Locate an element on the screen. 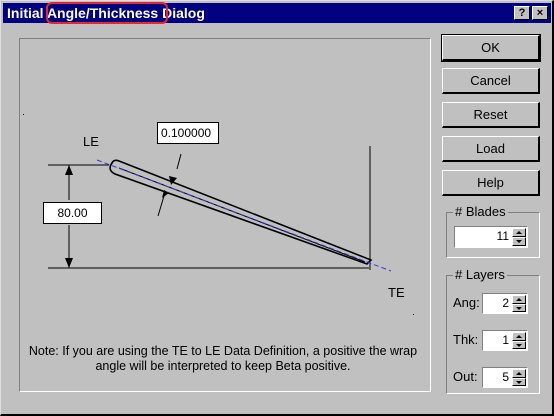  help-button: Help is located at coordinates (491, 183).